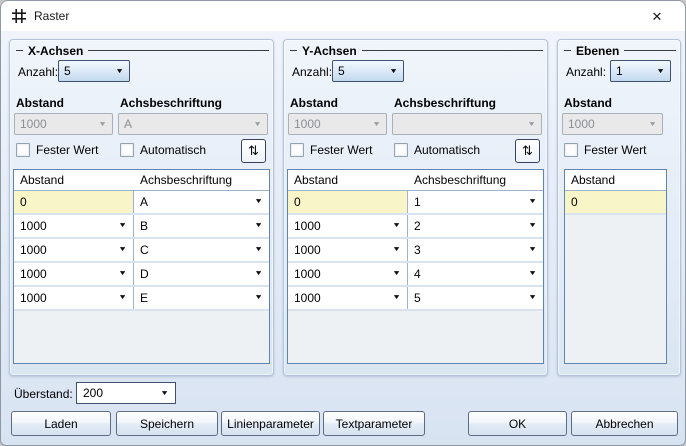 The width and height of the screenshot is (686, 446). What do you see at coordinates (167, 423) in the screenshot?
I see `speichern-button: Speichern` at bounding box center [167, 423].